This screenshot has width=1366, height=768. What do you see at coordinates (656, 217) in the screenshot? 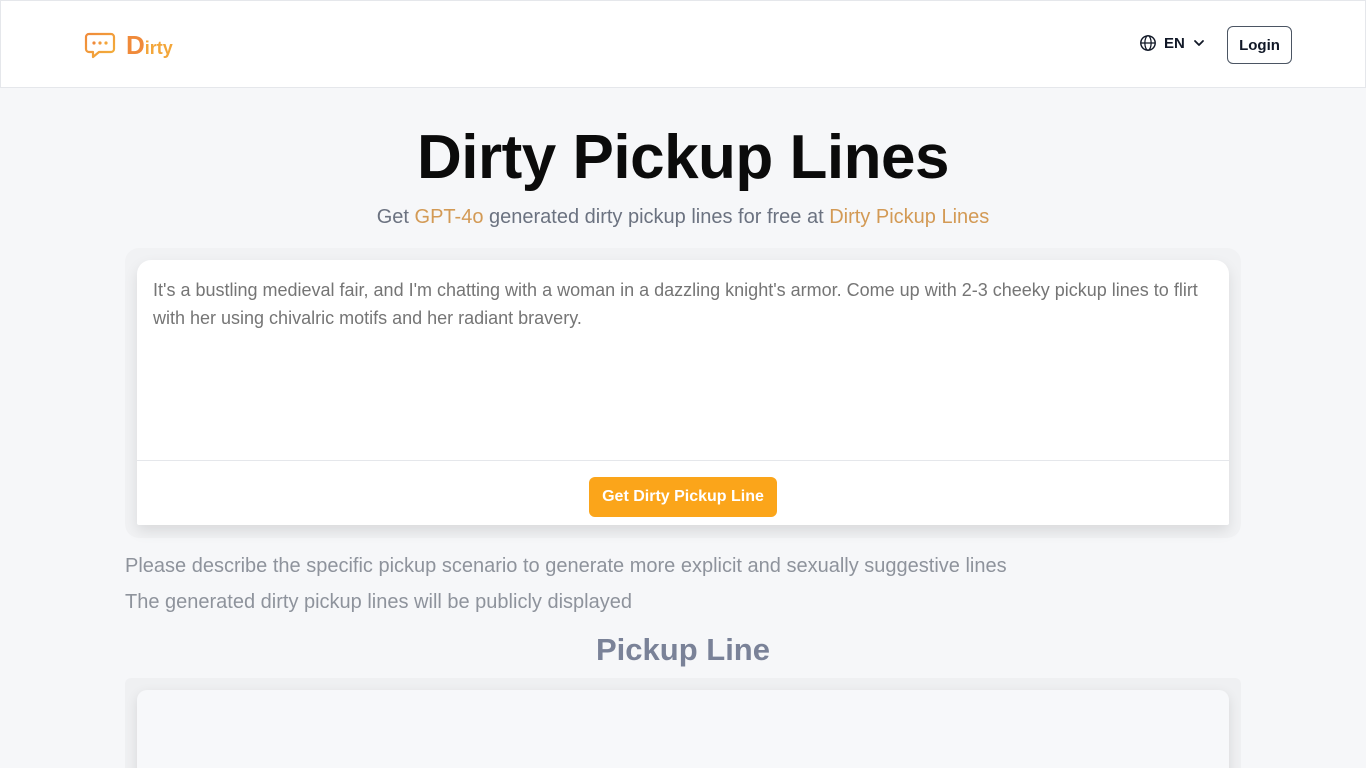
I see `subtitle-middle: generated dirty pickup lines for free at` at bounding box center [656, 217].